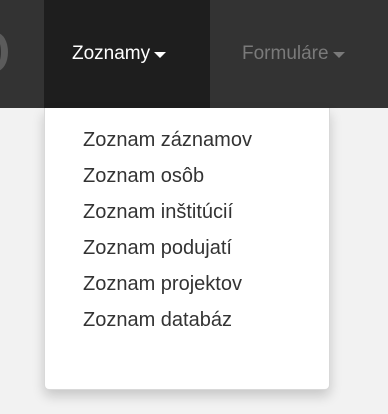 This screenshot has height=414, width=388. What do you see at coordinates (187, 176) in the screenshot?
I see `dropdown-item-zoznam-osob: Zoznam osôb` at bounding box center [187, 176].